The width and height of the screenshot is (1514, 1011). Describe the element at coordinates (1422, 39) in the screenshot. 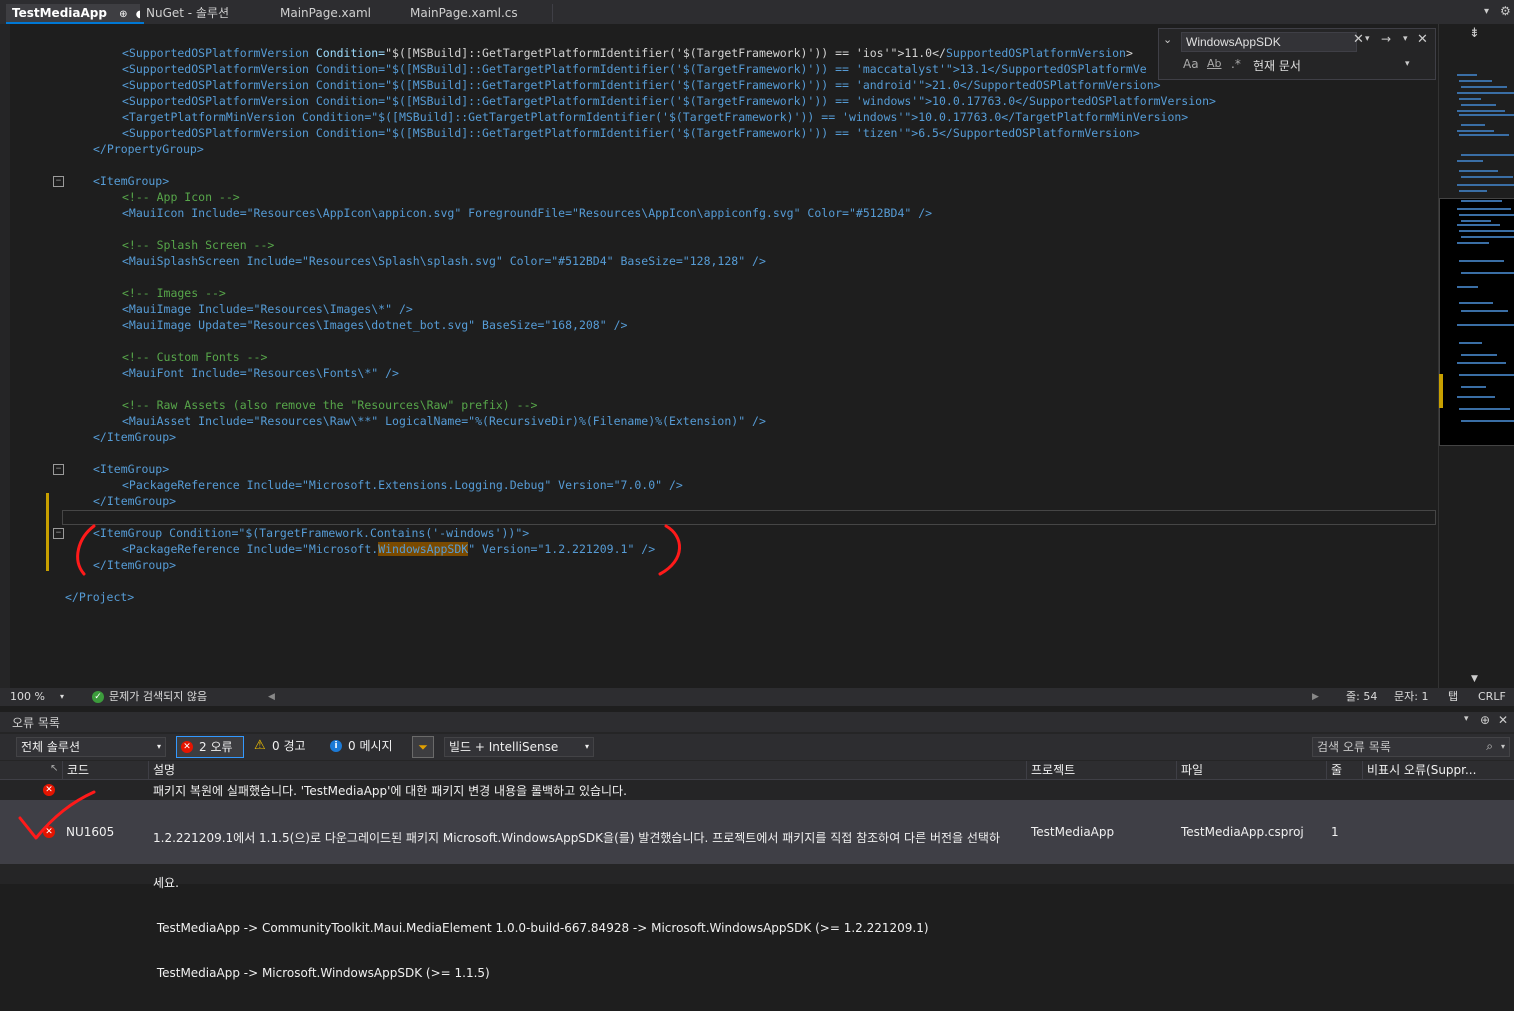

I see `close-find-icon: ✕` at that location.